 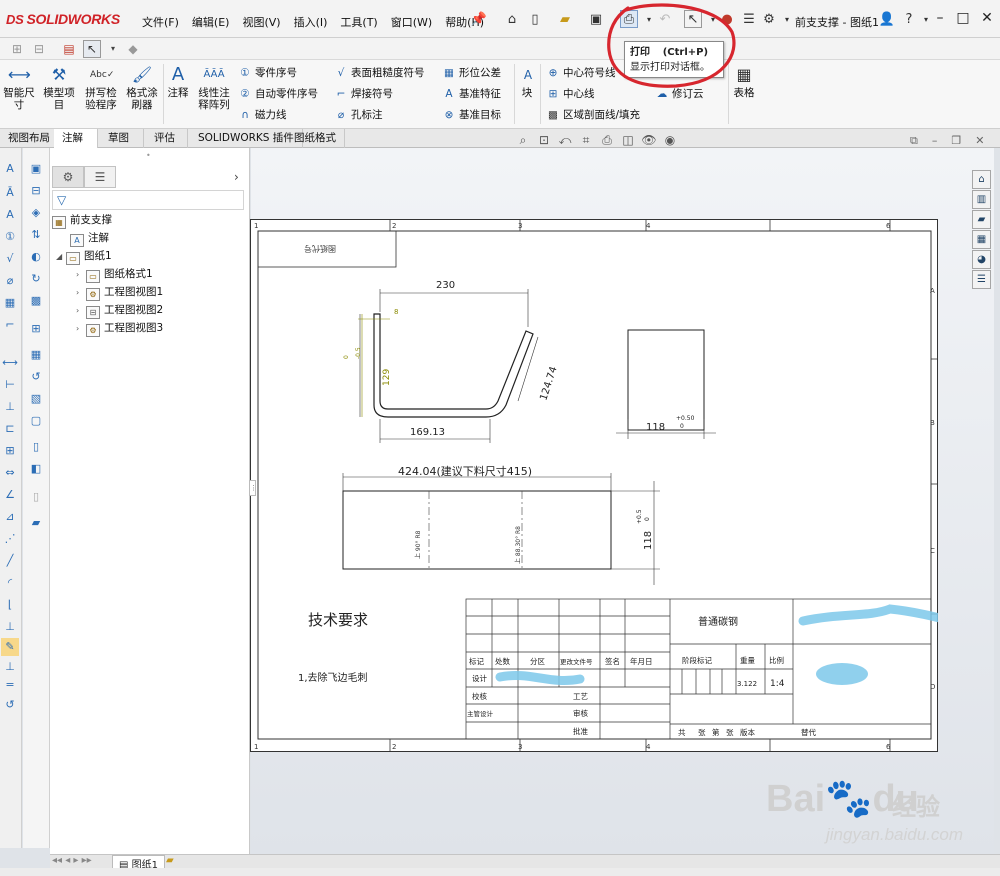 I want to click on panel-splitter-grip: ⋮, so click(x=253, y=488).